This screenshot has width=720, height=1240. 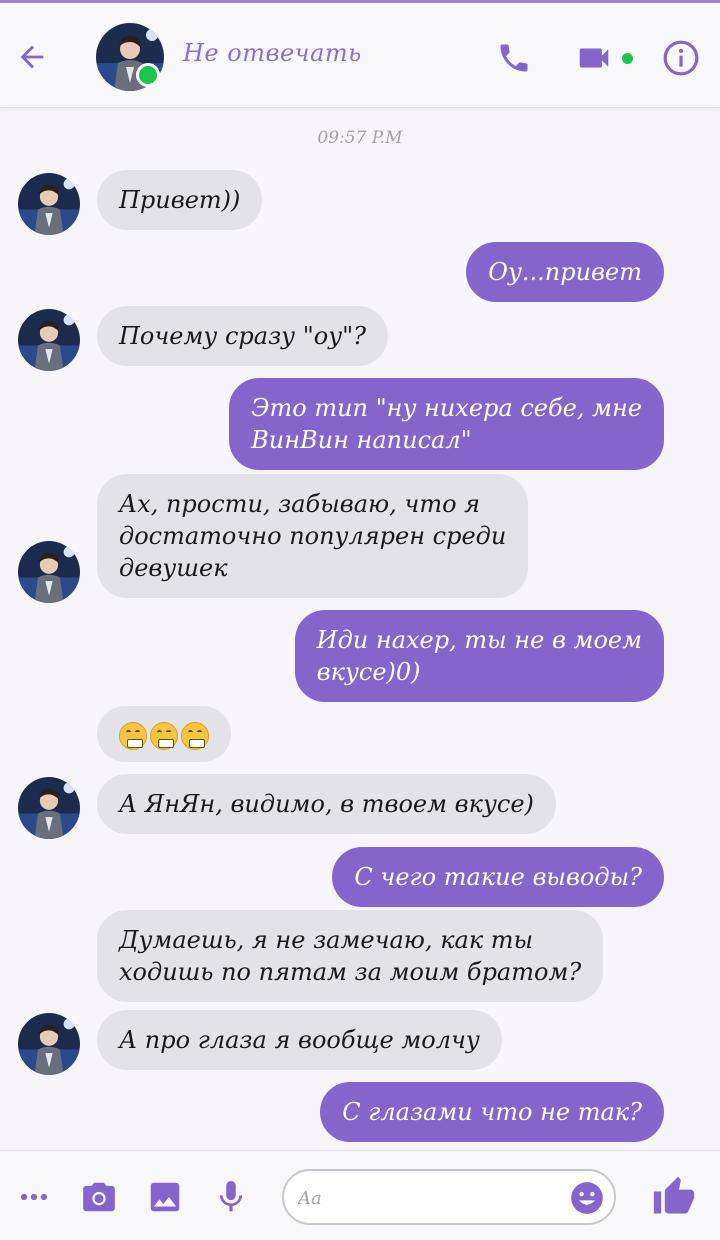 I want to click on message-timestamp: 09:57 P.M, so click(x=360, y=138).